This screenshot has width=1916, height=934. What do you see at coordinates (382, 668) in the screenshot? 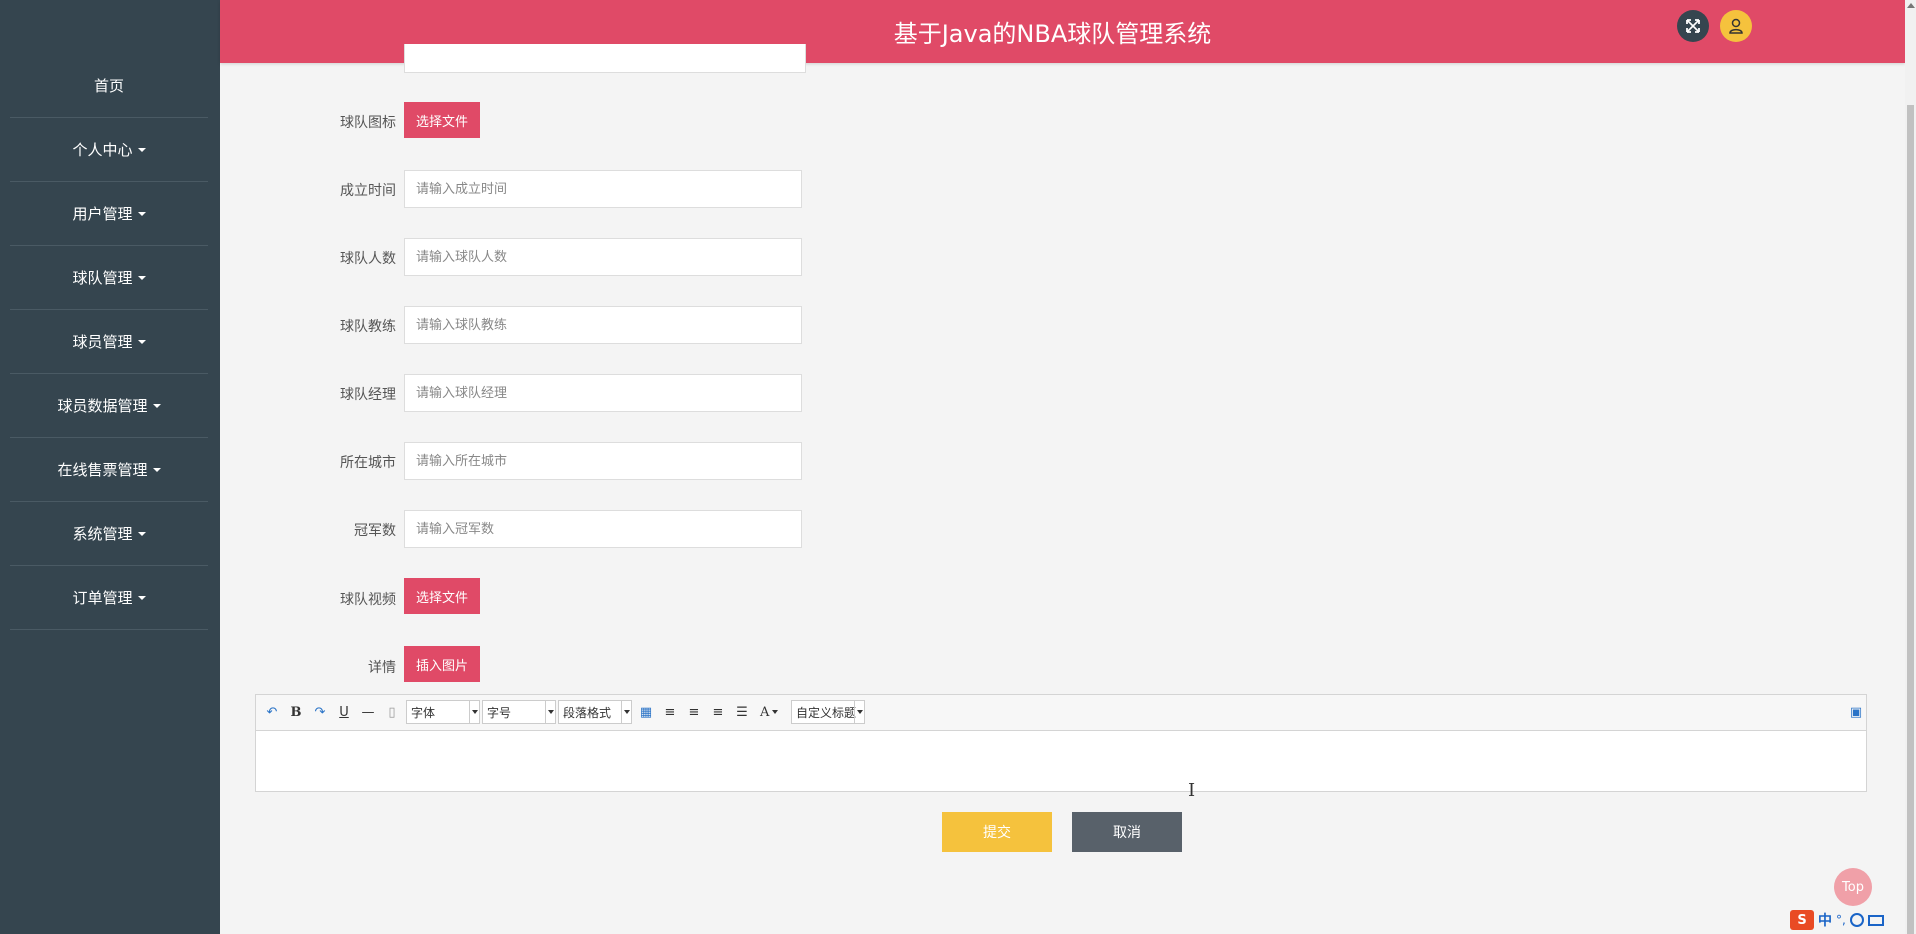
I see `details-label: 详情` at bounding box center [382, 668].